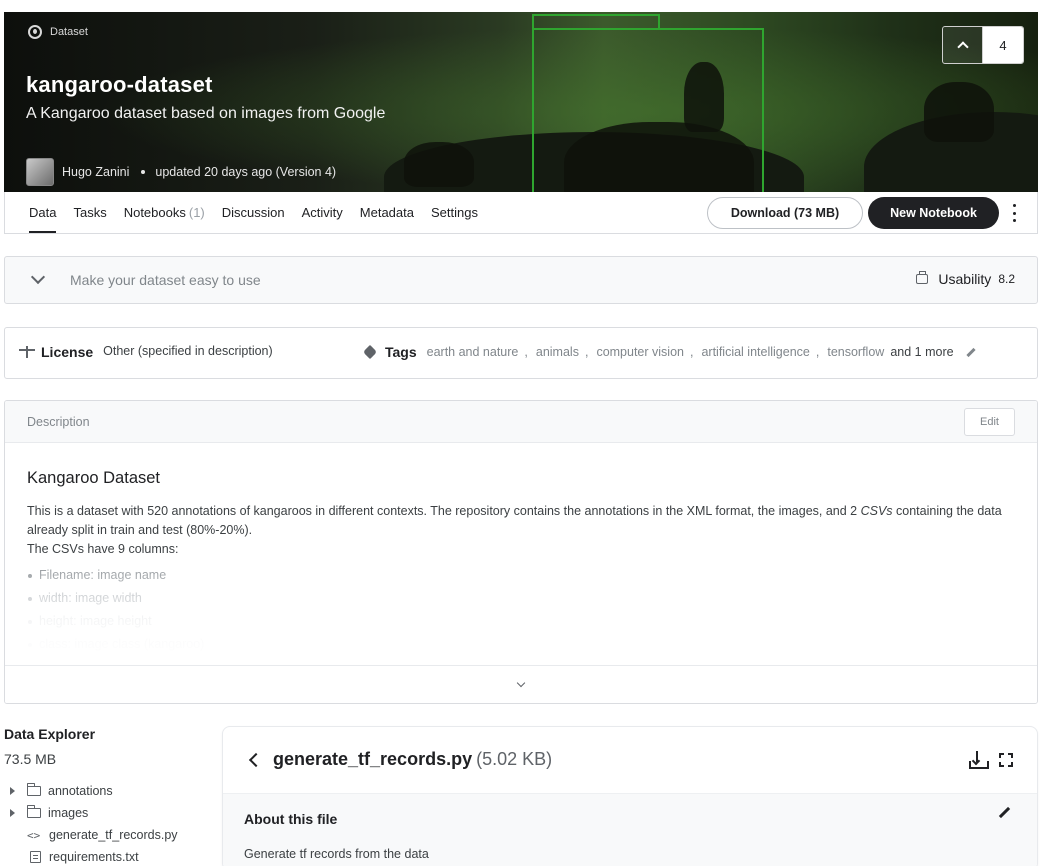 Image resolution: width=1059 pixels, height=866 pixels. Describe the element at coordinates (69, 32) in the screenshot. I see `dataset-type-text: Dataset` at that location.